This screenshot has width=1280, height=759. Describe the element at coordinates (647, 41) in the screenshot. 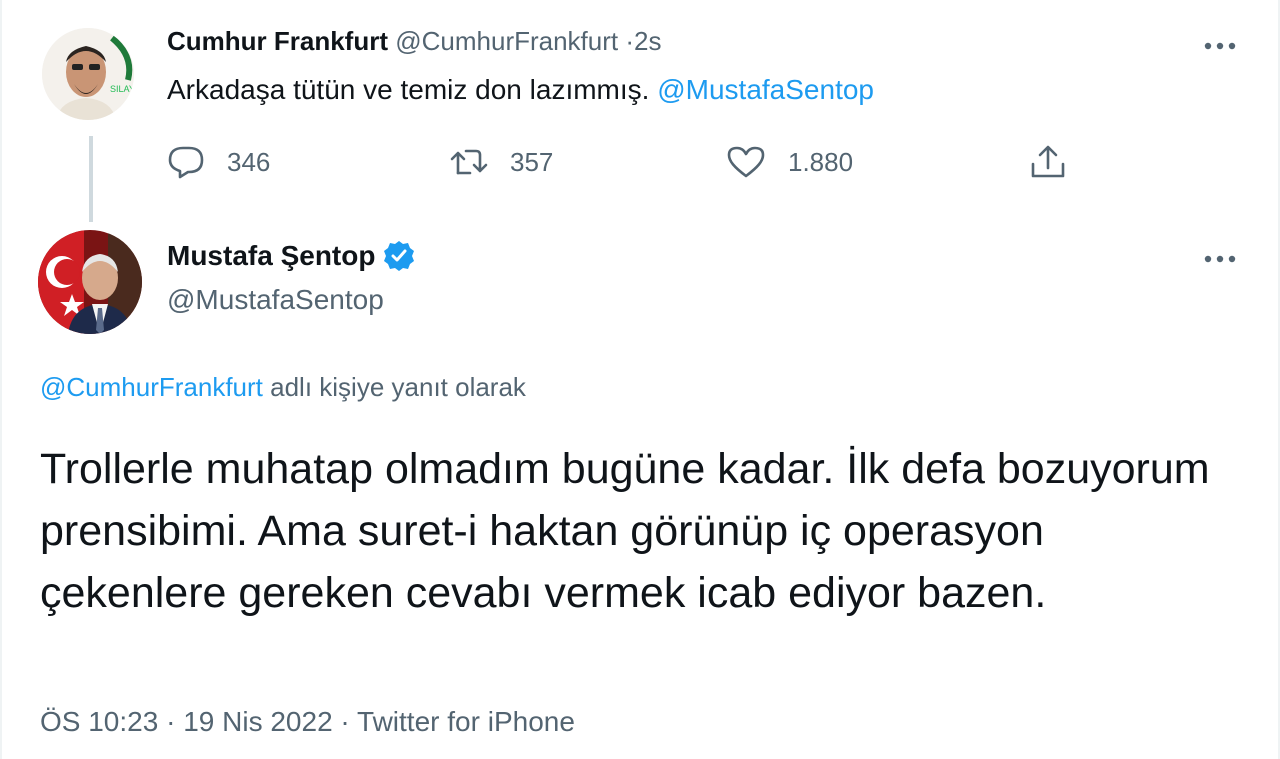

I see `reply-timestamp: 2s` at that location.